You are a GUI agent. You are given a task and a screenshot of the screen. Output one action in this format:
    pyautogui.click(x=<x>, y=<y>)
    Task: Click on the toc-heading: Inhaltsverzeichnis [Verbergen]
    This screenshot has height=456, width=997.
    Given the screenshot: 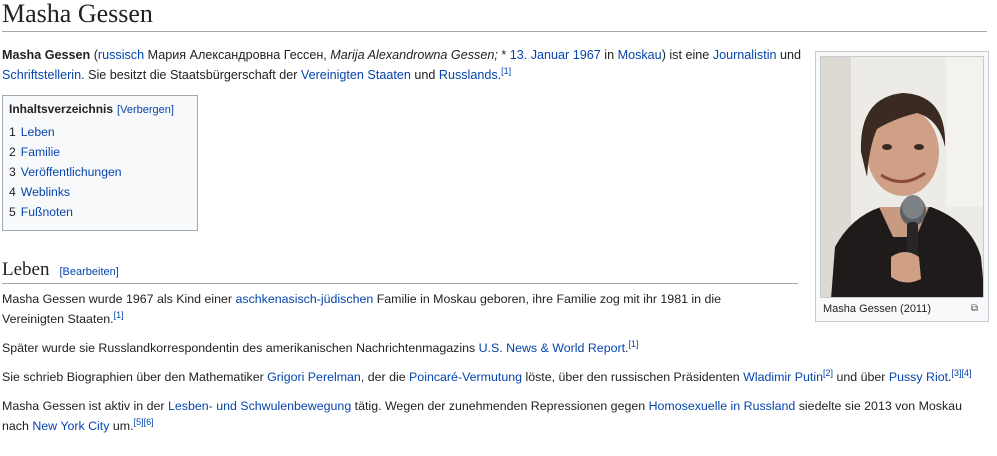 What is the action you would take?
    pyautogui.click(x=99, y=109)
    